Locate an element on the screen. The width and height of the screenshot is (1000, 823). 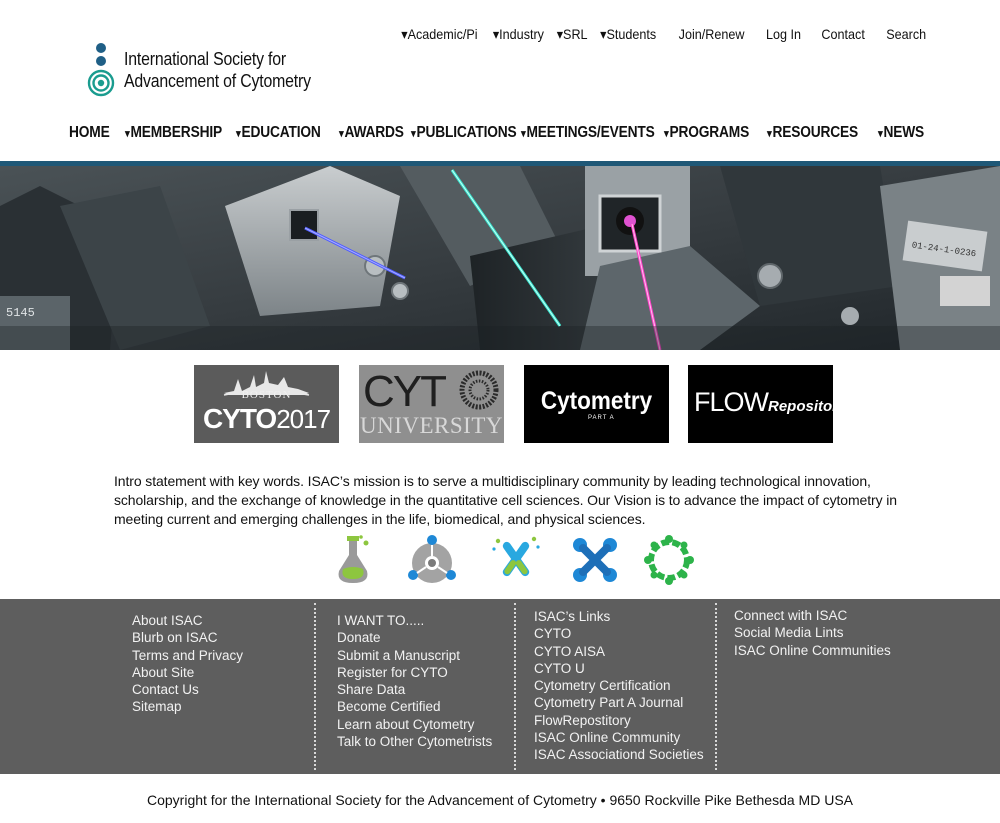
footer-heading-isac-links: ISAC’s Links is located at coordinates (572, 616).